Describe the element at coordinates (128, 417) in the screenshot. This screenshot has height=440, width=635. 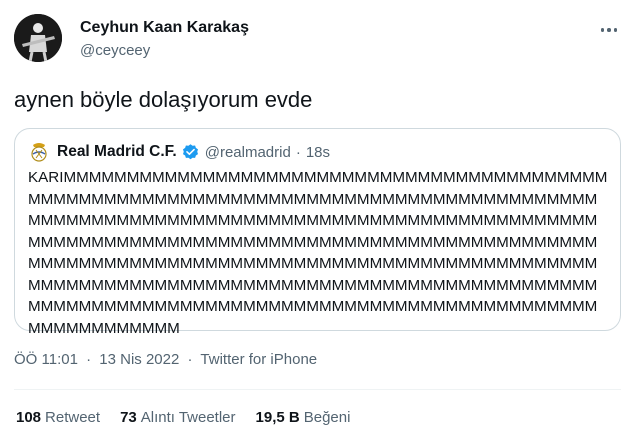
I see `quote-tweets-count: 73` at that location.